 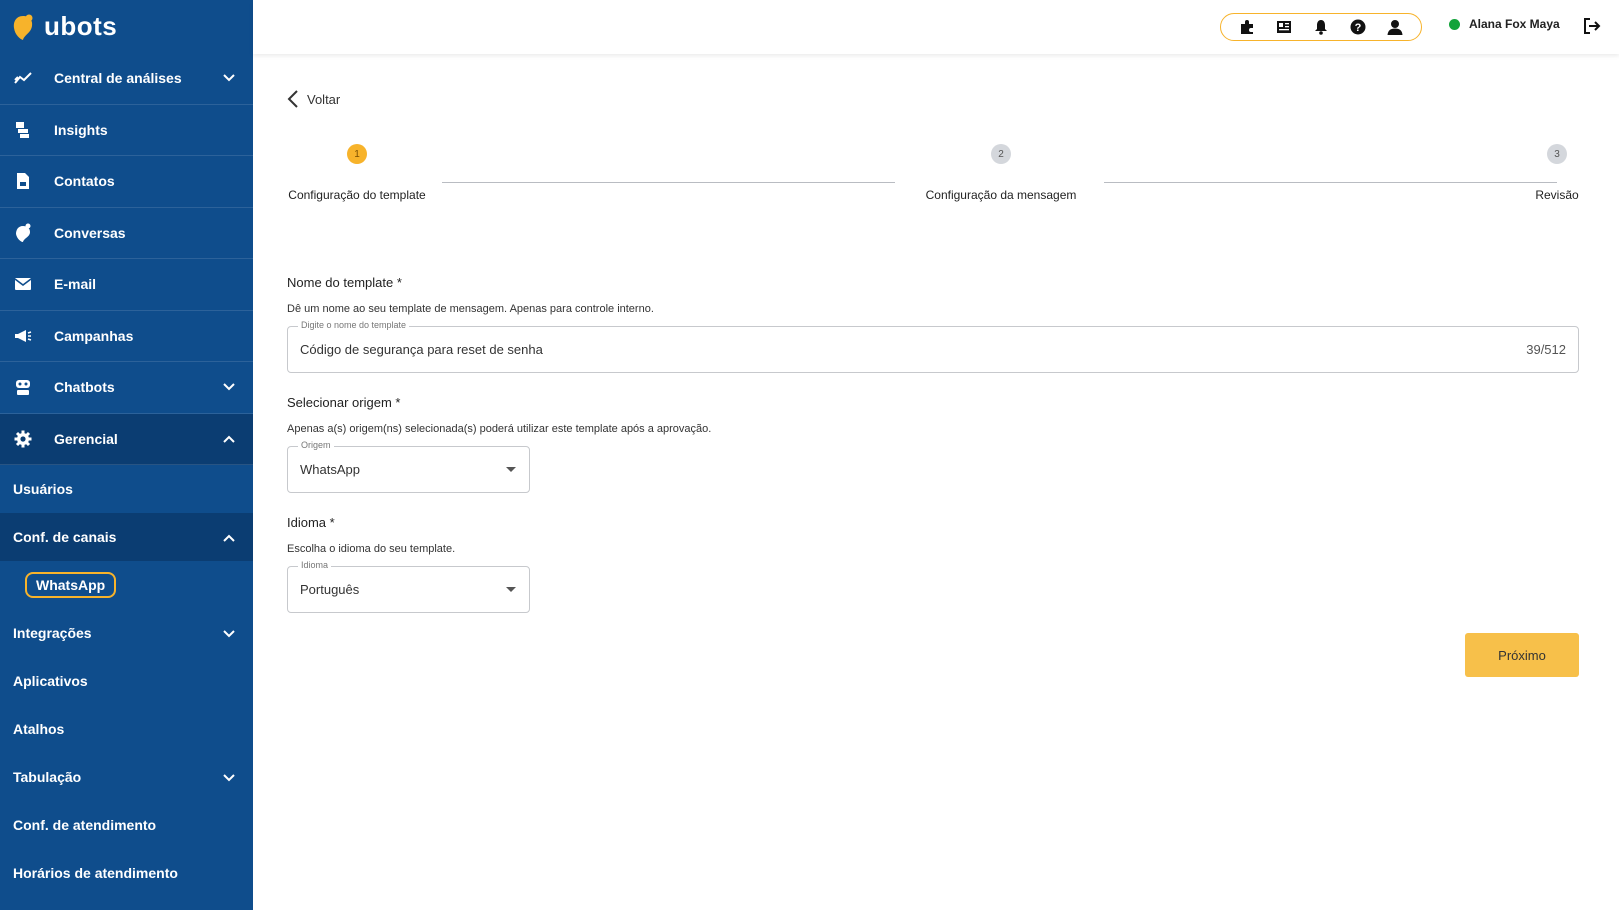 What do you see at coordinates (52, 633) in the screenshot?
I see `sidebar-subitem-label: Integrações` at bounding box center [52, 633].